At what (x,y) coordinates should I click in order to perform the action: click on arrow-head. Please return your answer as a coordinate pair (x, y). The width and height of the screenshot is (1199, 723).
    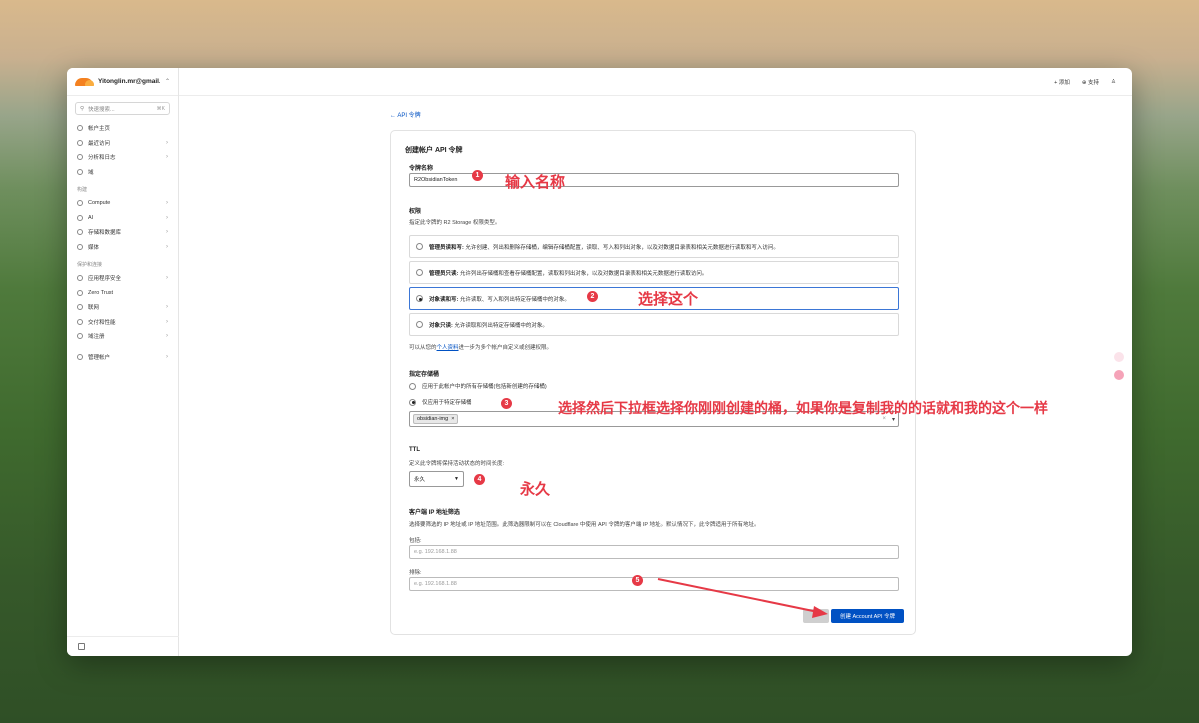
    Looking at the image, I should click on (820, 612).